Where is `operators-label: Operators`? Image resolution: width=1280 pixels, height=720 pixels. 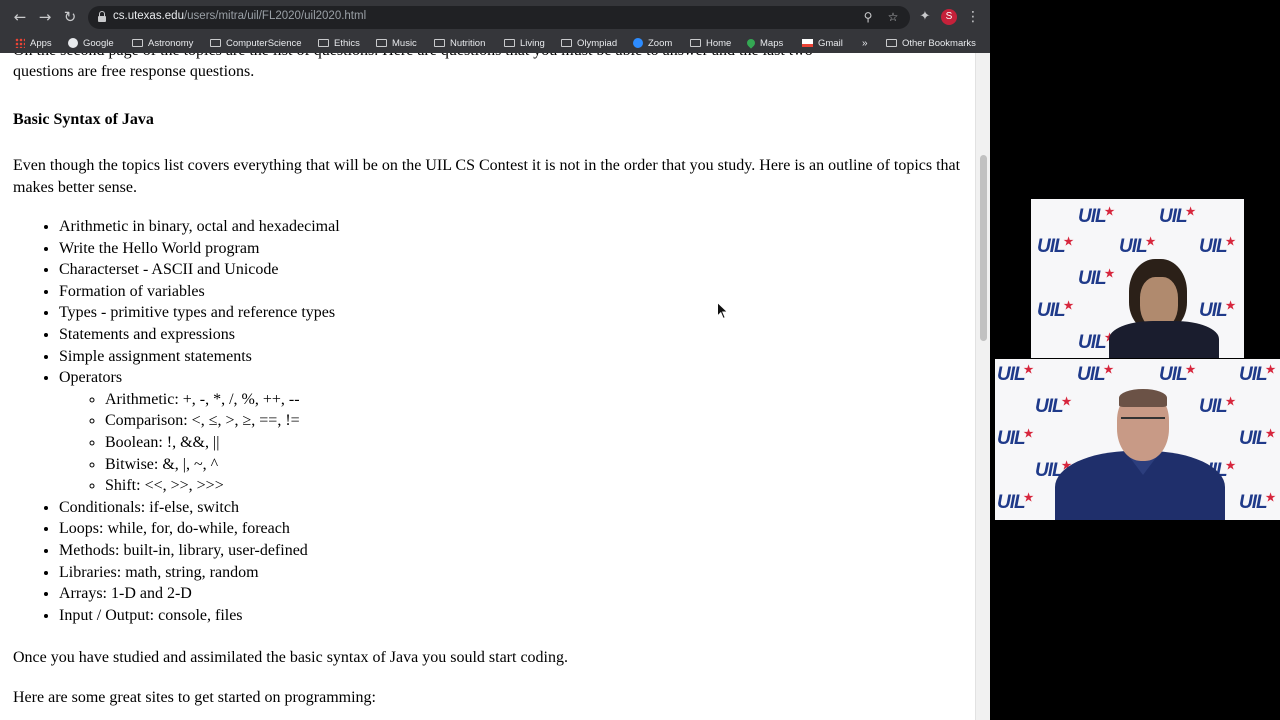 operators-label: Operators is located at coordinates (91, 378).